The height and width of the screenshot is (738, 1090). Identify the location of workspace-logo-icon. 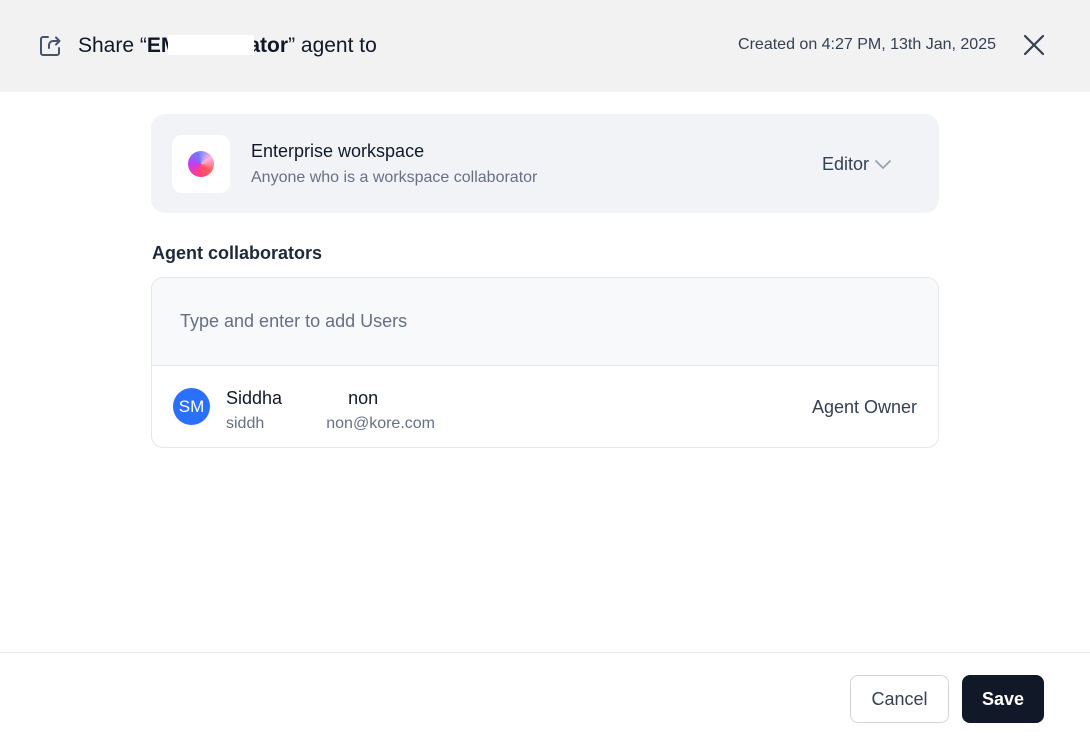
(201, 164).